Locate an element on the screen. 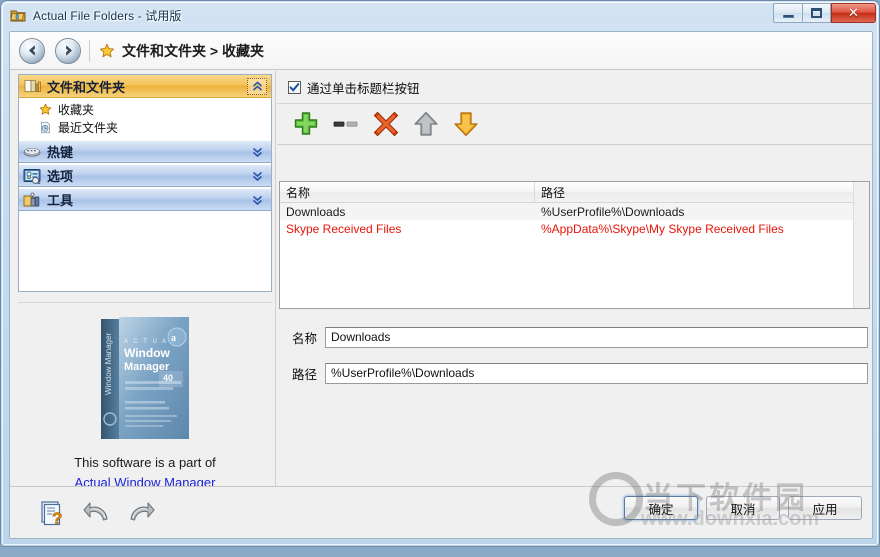 The width and height of the screenshot is (880, 557). remove-button is located at coordinates (346, 124).